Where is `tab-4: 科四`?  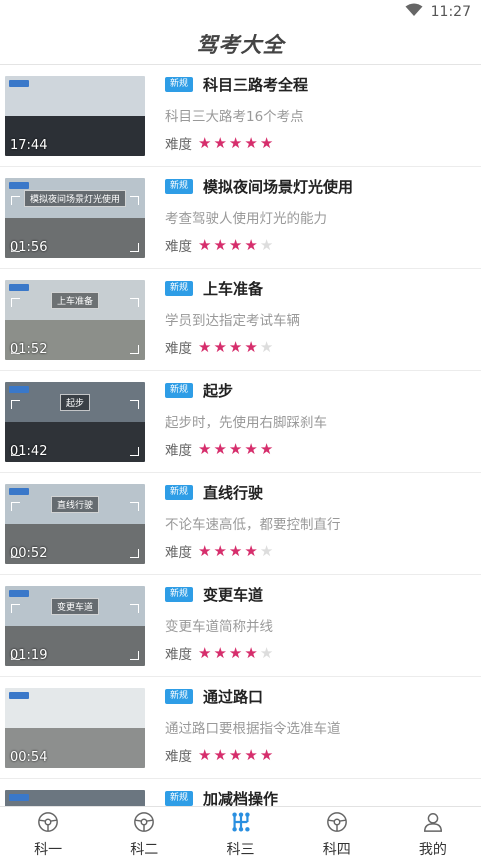
tab-4: 科四 is located at coordinates (337, 832).